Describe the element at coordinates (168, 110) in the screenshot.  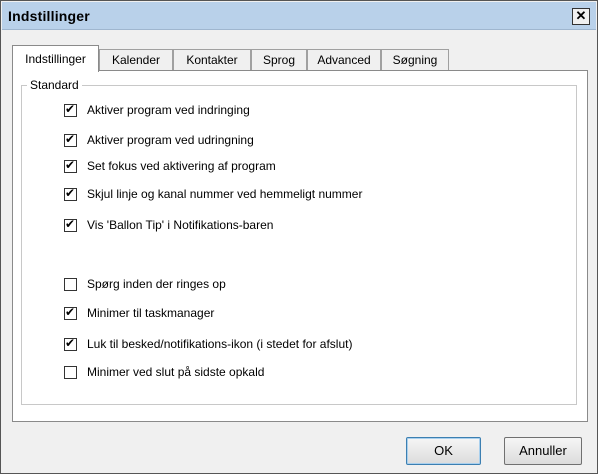
I see `option-label: Aktiver program ved indringing` at that location.